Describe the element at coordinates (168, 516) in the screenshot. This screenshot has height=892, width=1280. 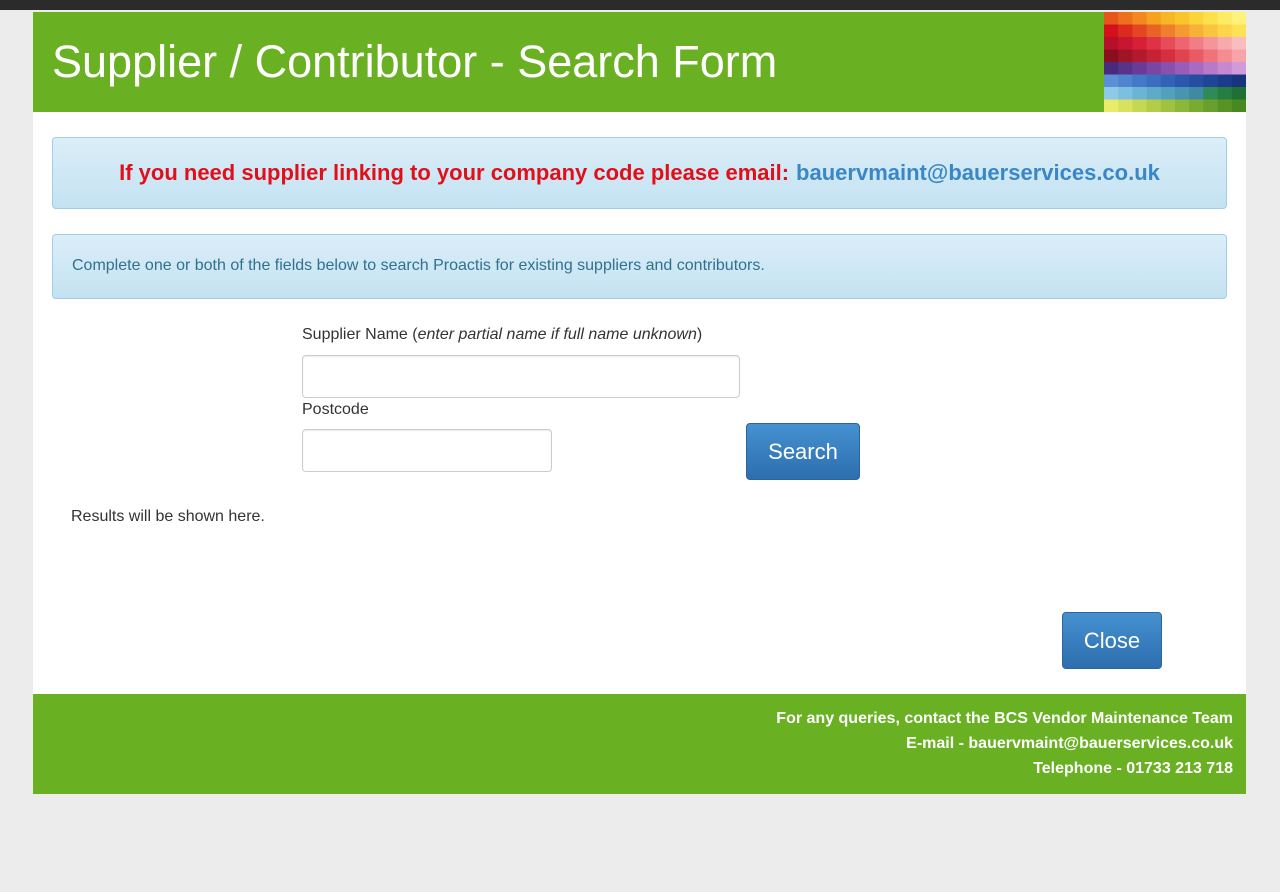
I see `results-placeholder: Results will be shown here.` at that location.